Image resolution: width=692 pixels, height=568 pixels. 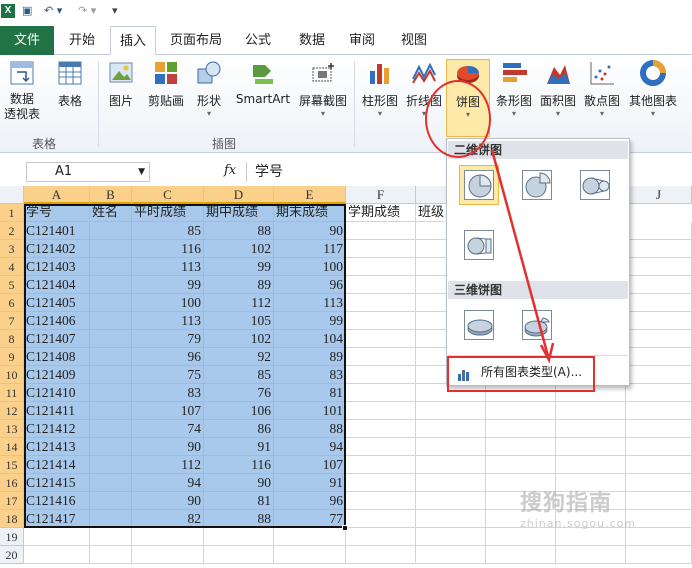 What do you see at coordinates (522, 256) in the screenshot?
I see `annotation-arrow` at bounding box center [522, 256].